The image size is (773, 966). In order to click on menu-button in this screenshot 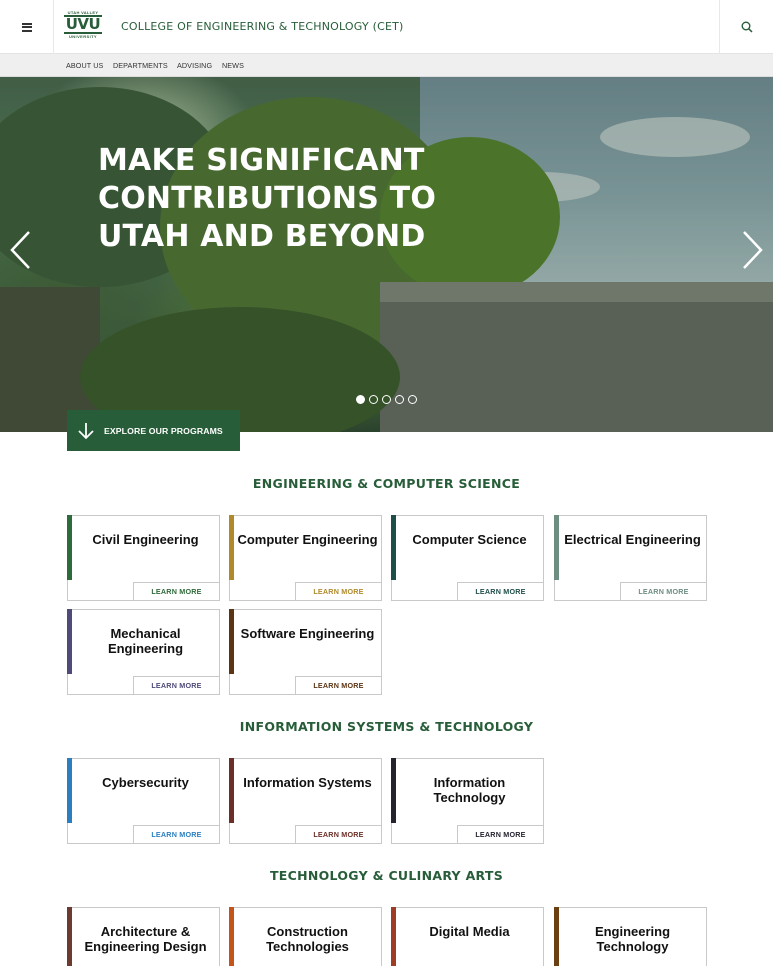, I will do `click(27, 27)`.